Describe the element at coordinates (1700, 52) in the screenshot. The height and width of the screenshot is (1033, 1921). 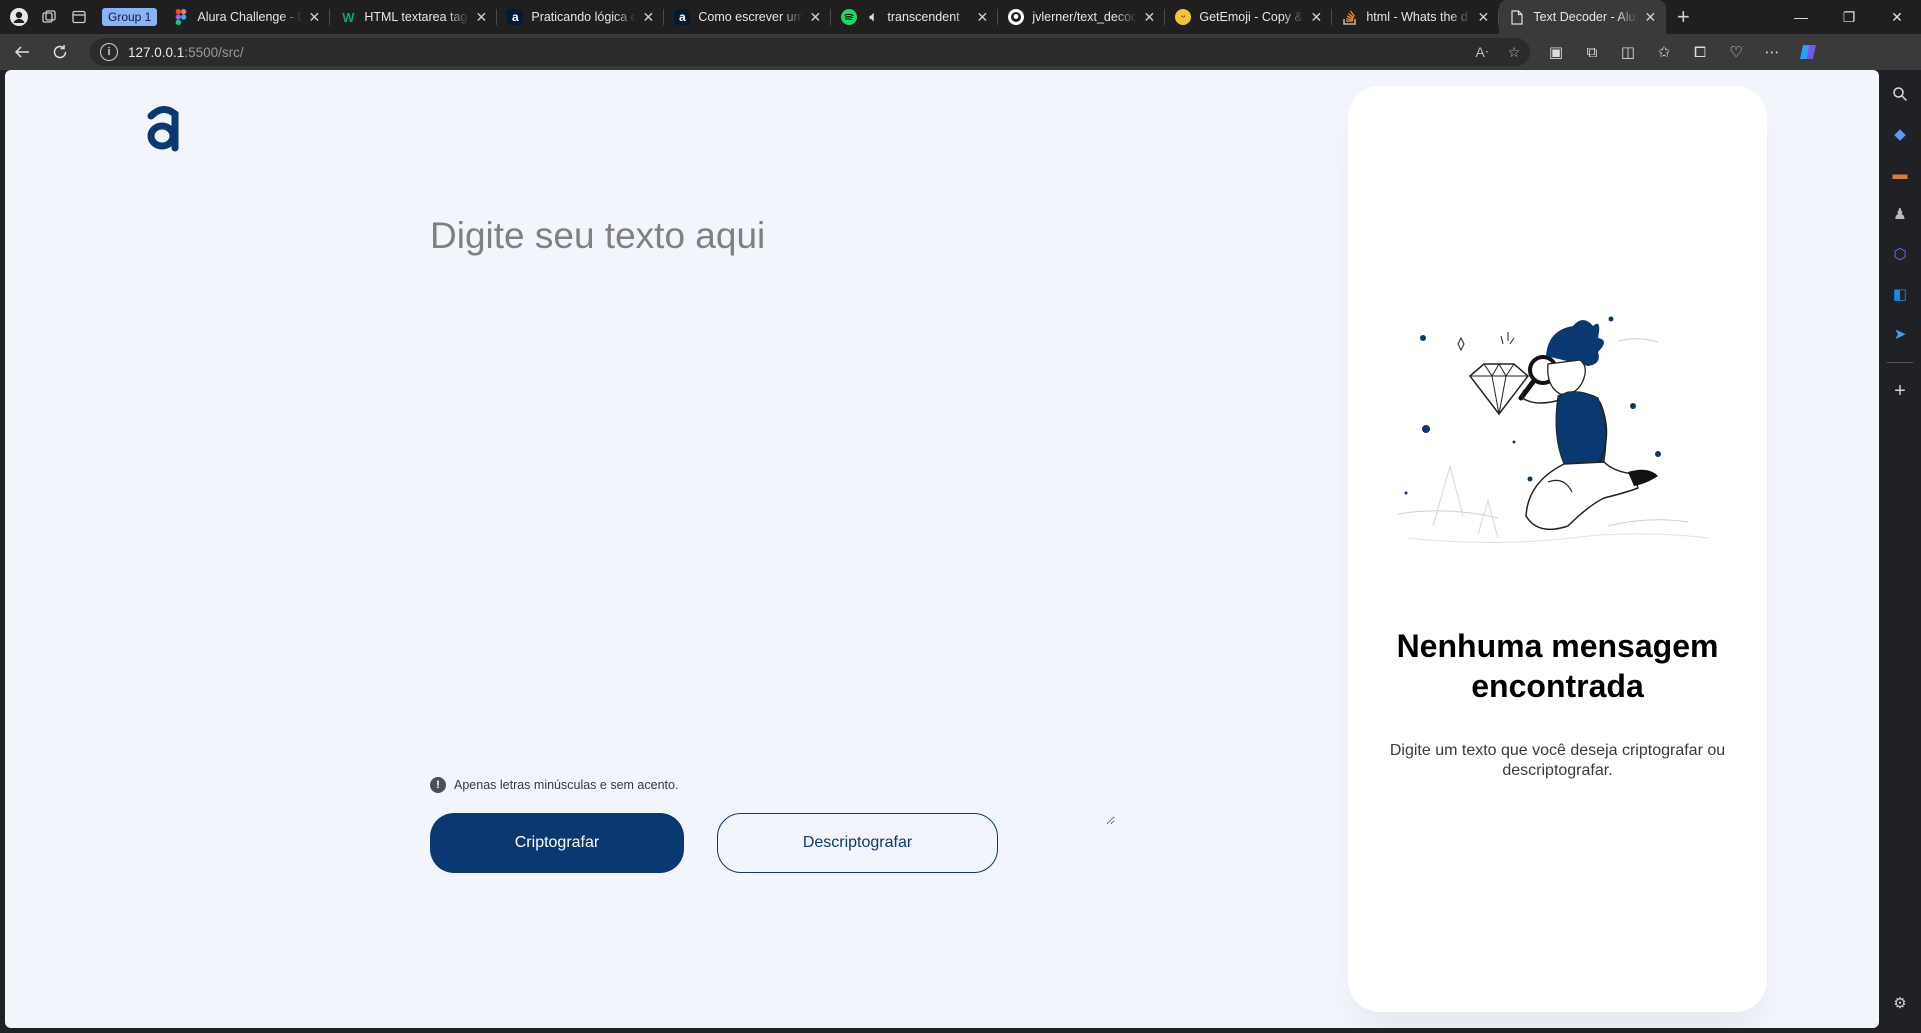
I see `collections-icon: ⧠` at that location.